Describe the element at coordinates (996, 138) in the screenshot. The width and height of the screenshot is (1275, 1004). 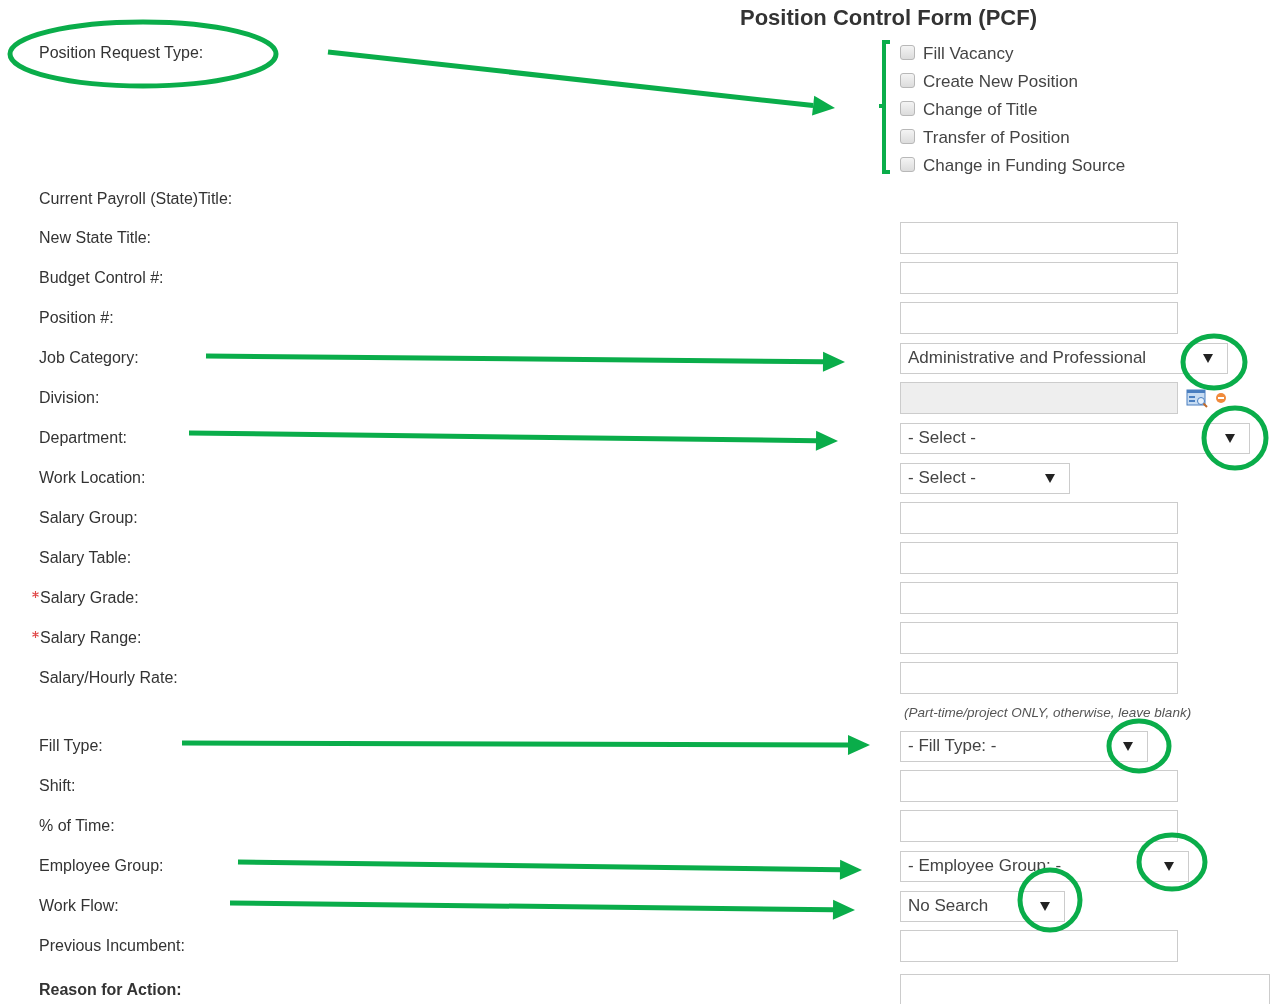
I see `checkbox-label: Transfer of Position` at that location.